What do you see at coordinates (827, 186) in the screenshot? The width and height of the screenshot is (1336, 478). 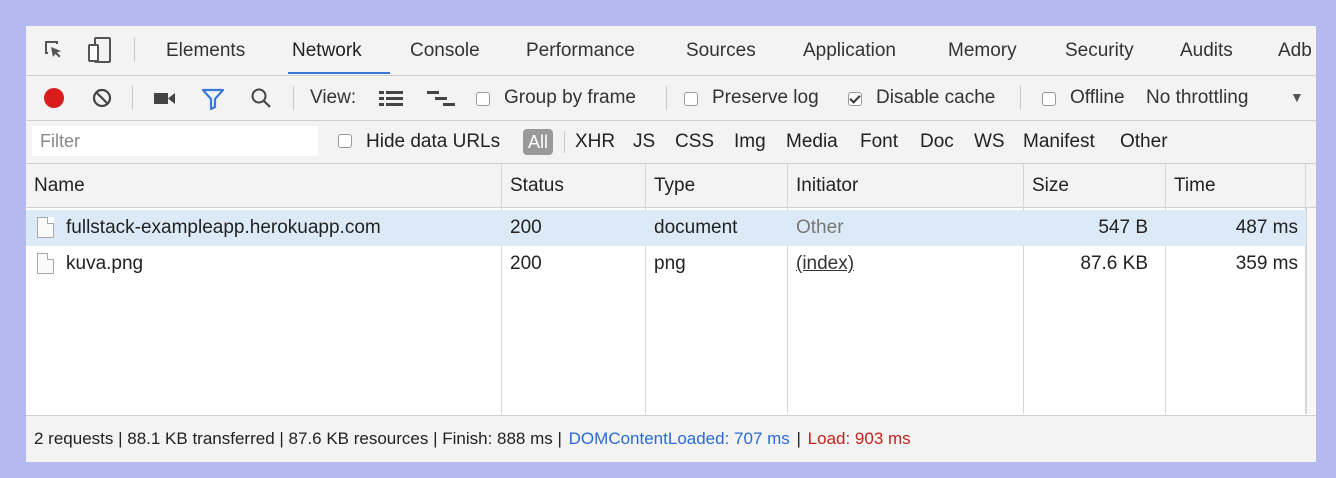 I see `column-header-initiator: Initiator` at bounding box center [827, 186].